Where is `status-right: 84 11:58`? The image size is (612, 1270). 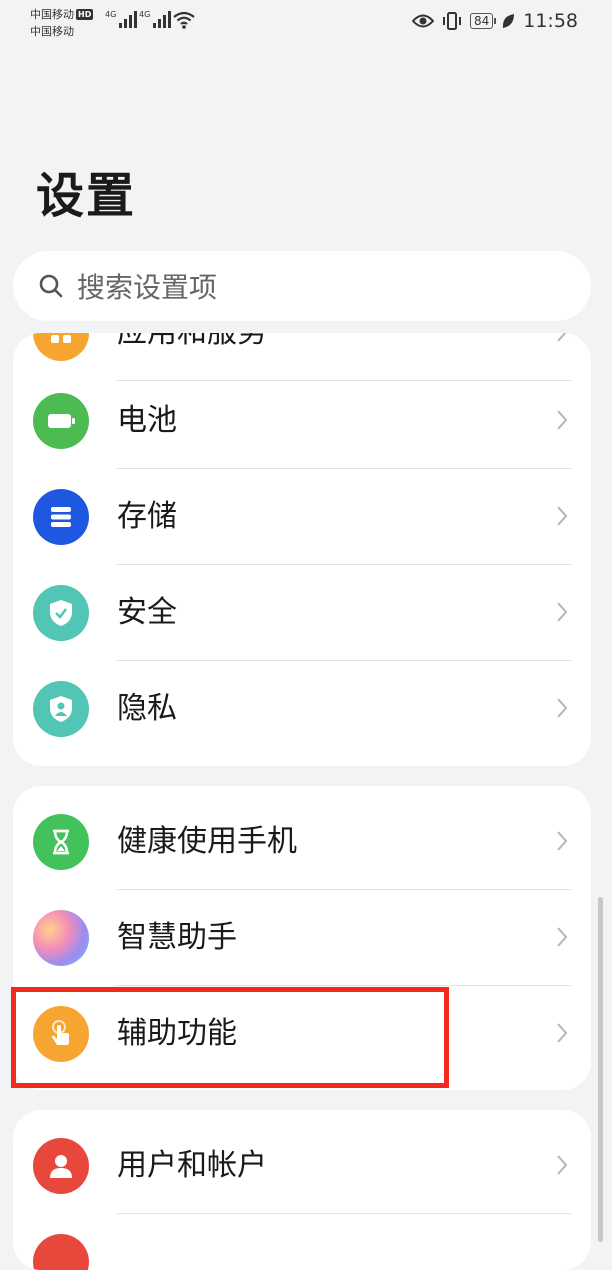
status-right: 84 11:58 is located at coordinates (494, 21).